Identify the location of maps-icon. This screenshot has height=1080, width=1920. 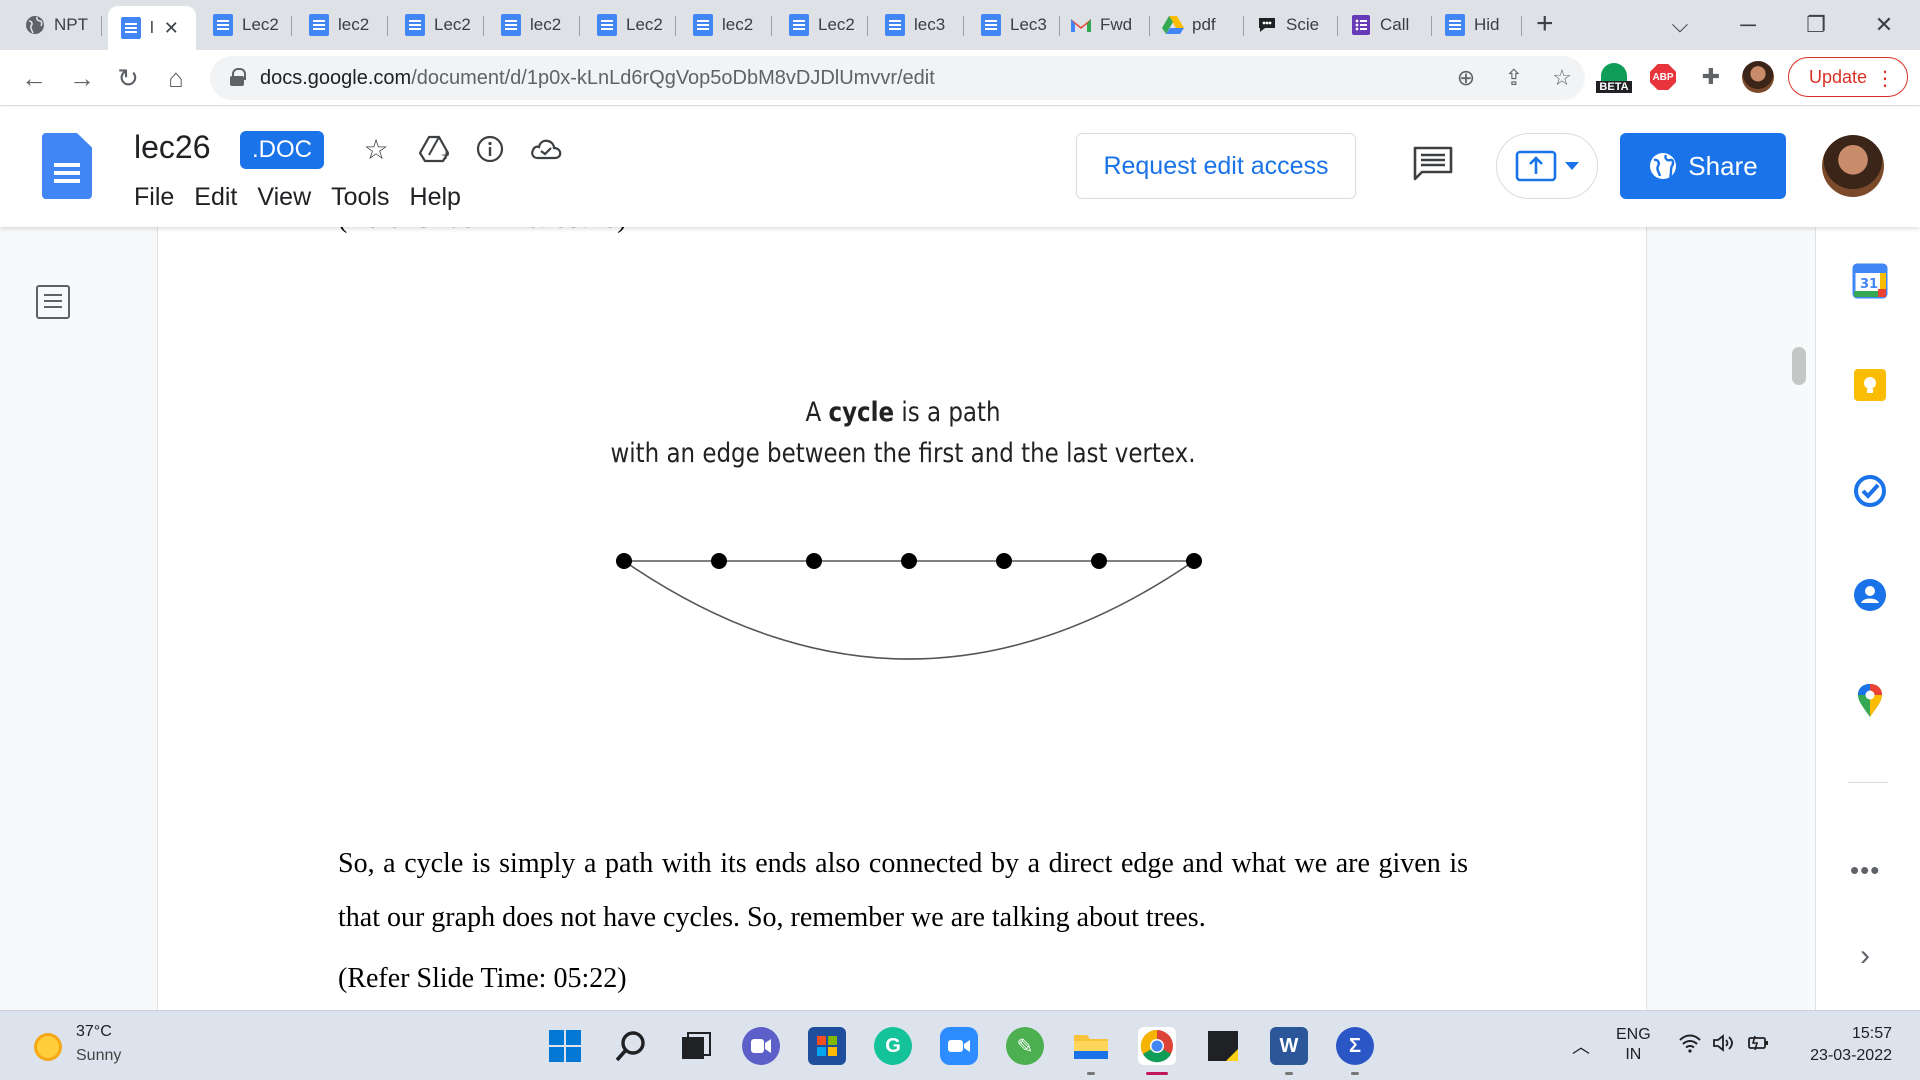
(1870, 701).